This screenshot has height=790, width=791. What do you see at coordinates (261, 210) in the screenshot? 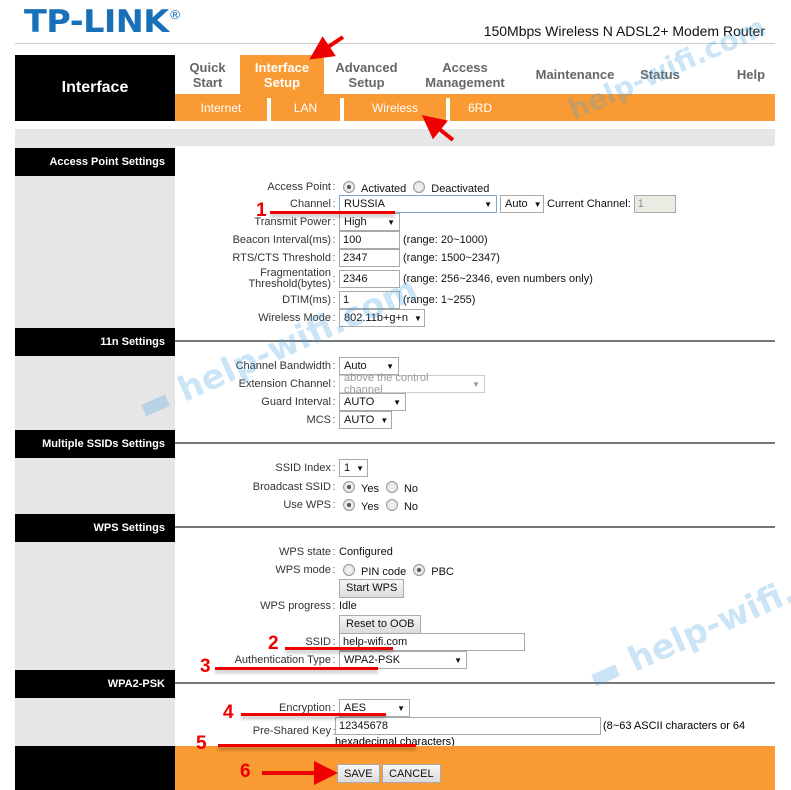
I see `annotation-number: 1` at bounding box center [261, 210].